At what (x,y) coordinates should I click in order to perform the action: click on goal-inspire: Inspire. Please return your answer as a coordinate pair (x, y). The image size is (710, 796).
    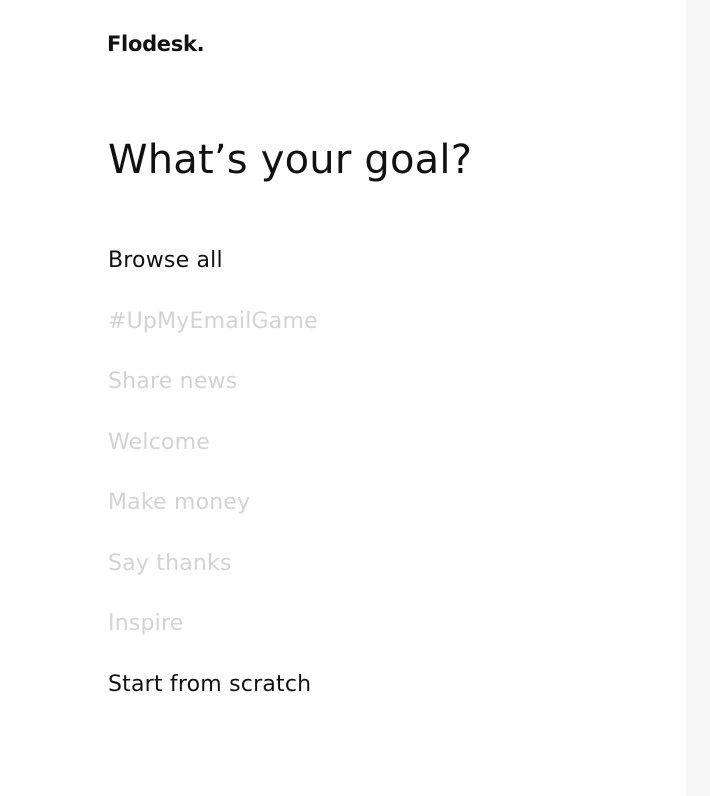
    Looking at the image, I should click on (213, 635).